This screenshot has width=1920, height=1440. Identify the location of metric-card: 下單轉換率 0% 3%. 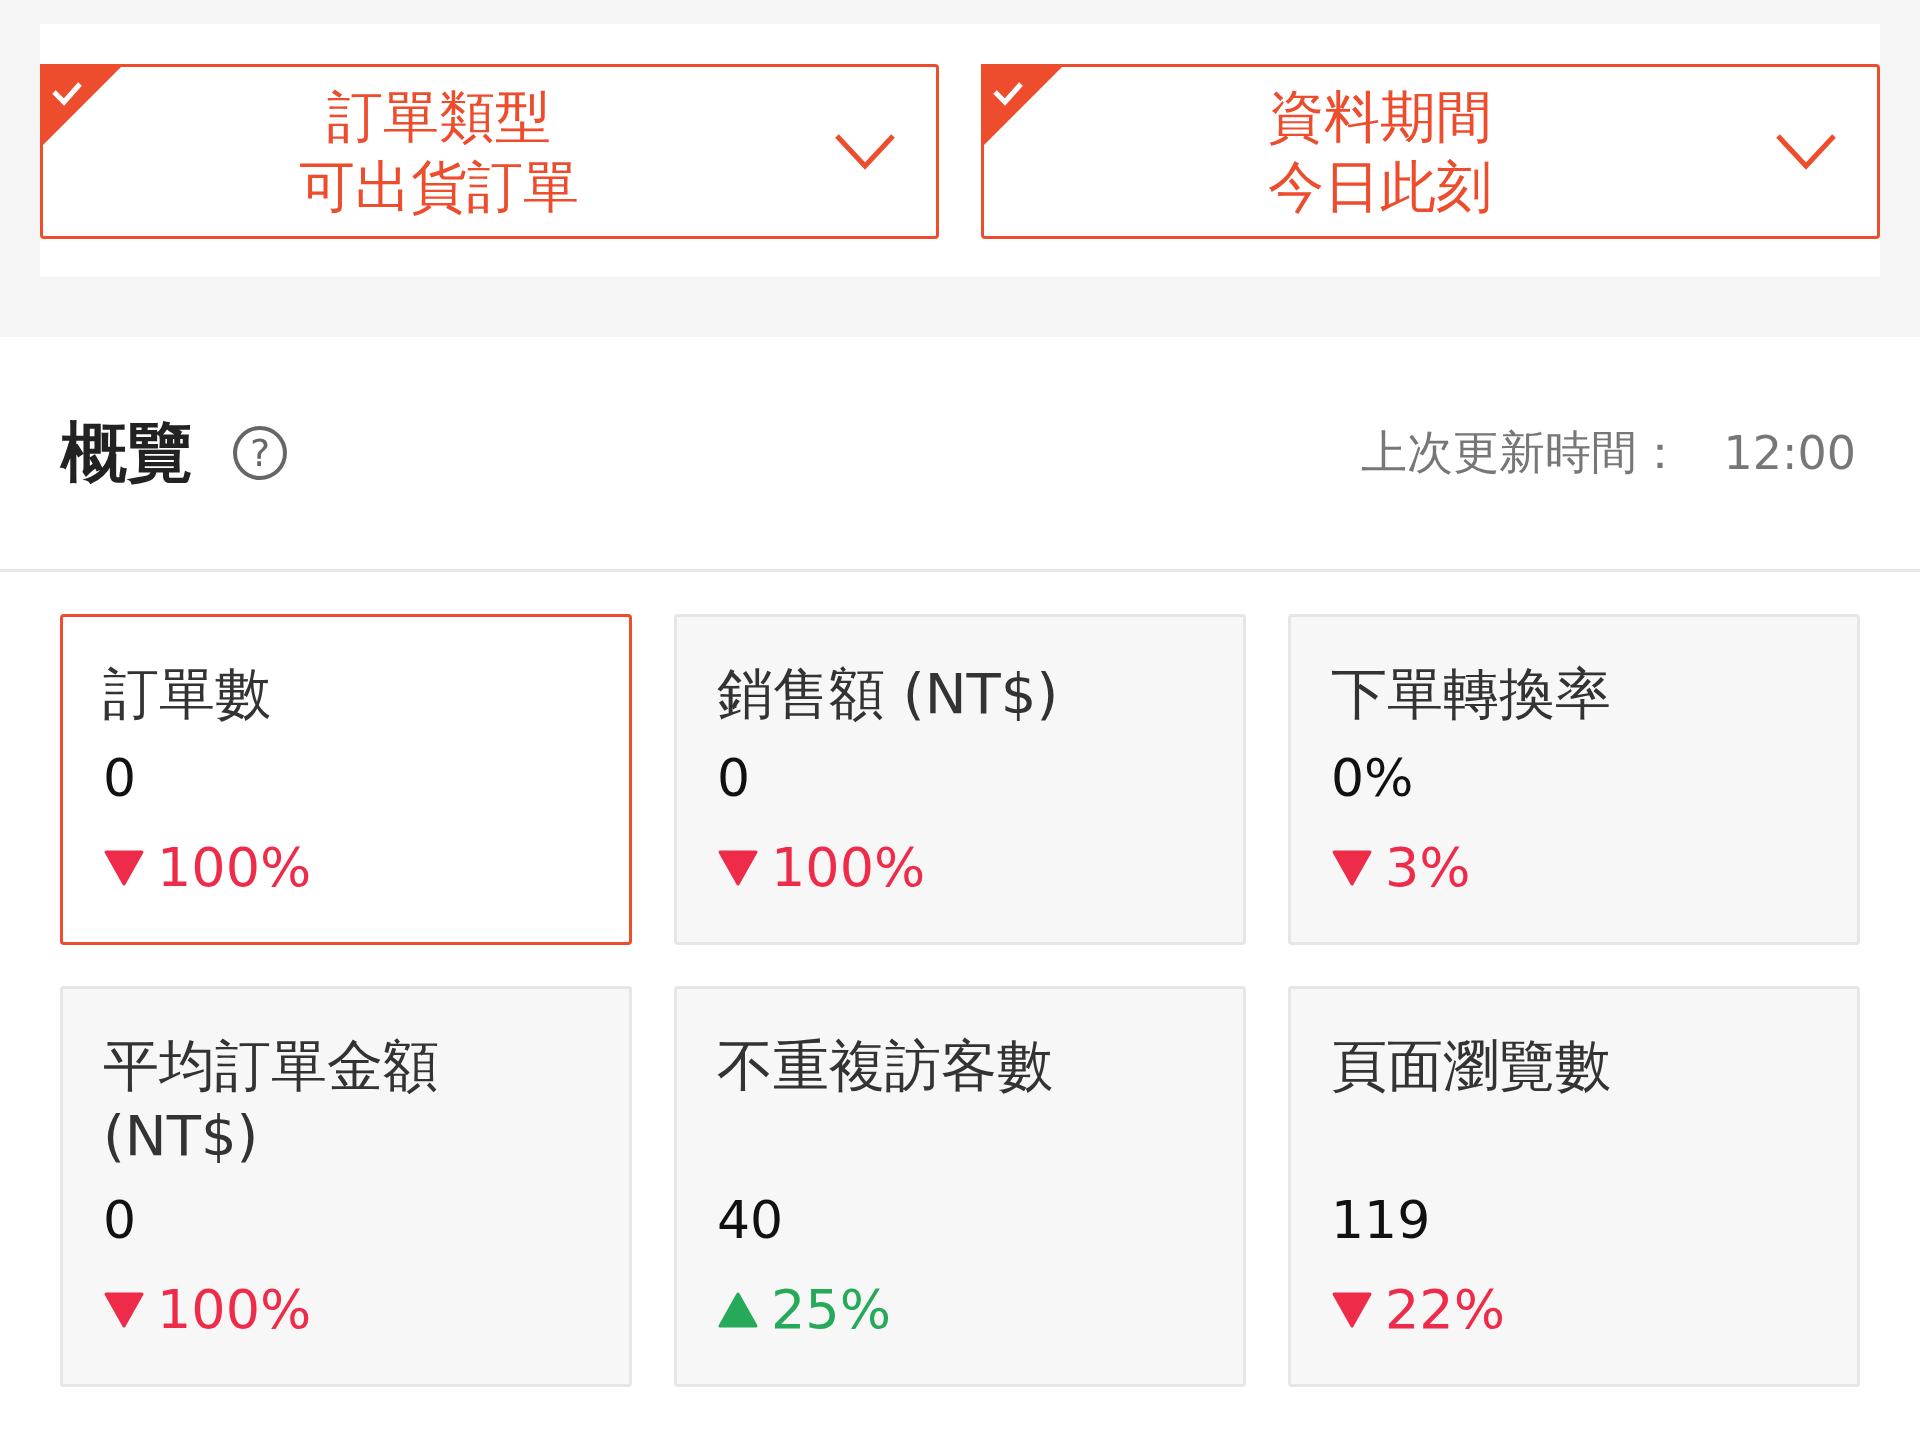
(1574, 779).